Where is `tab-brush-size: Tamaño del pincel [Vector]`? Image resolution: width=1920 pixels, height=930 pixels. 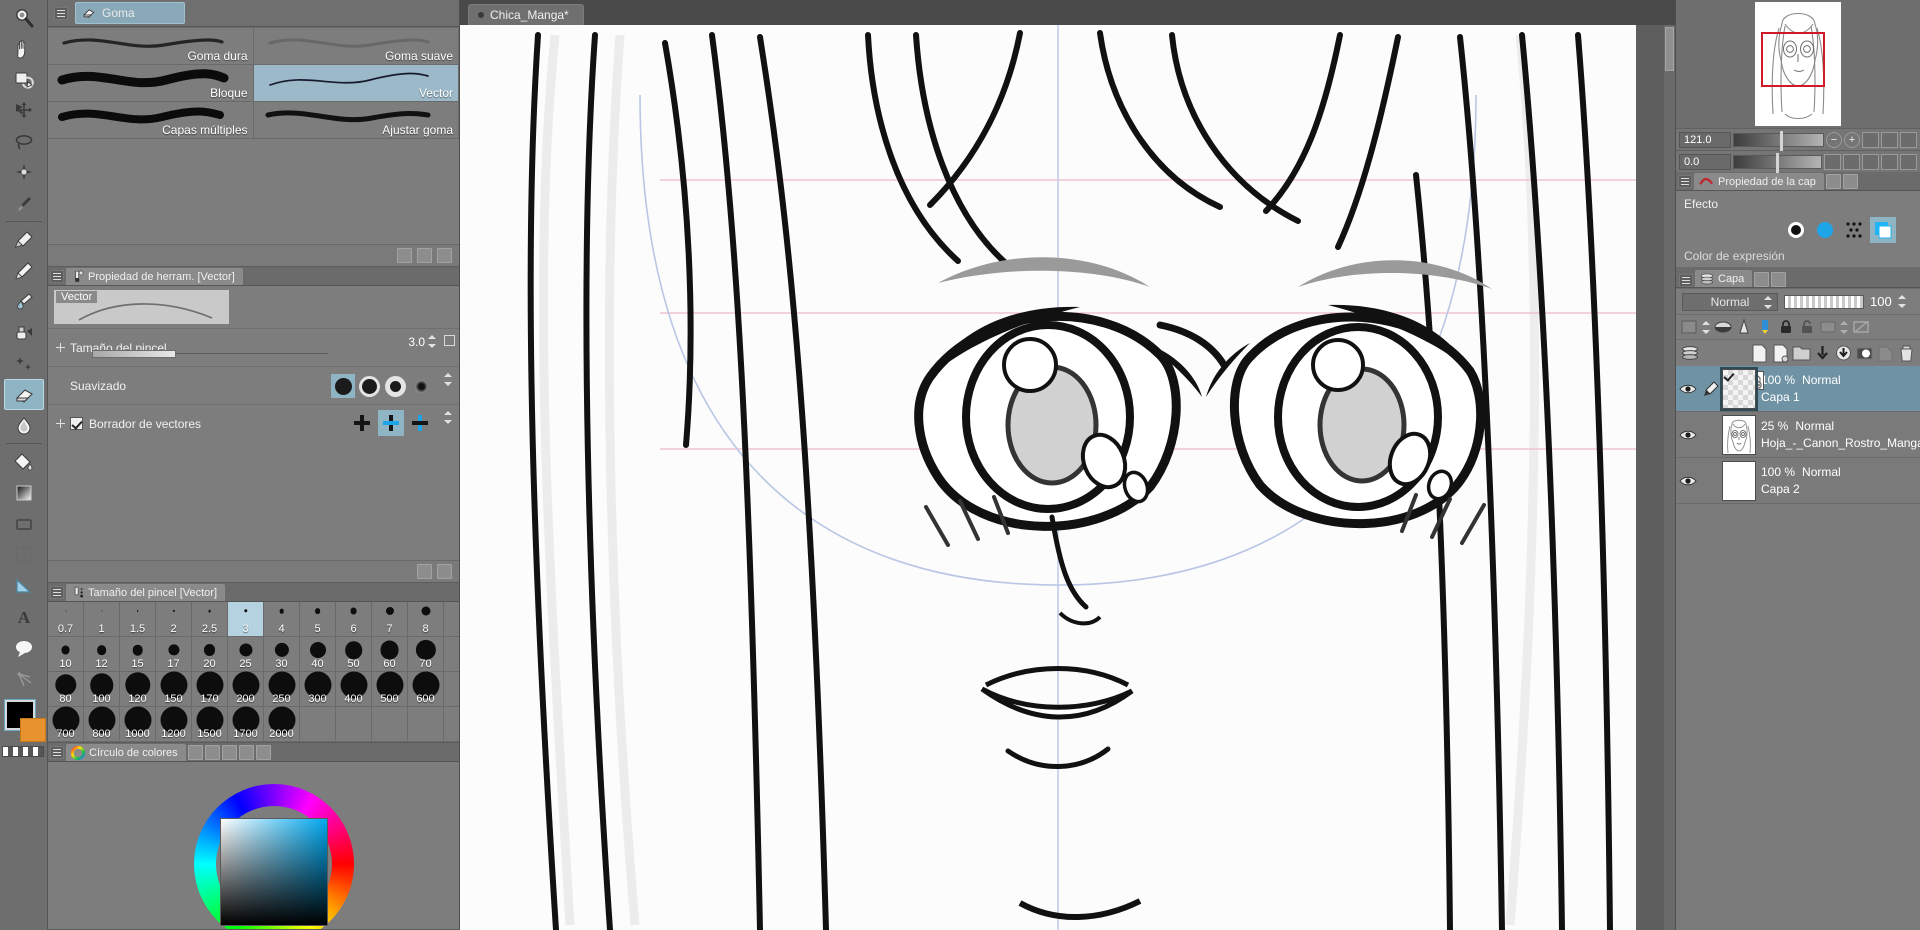 tab-brush-size: Tamaño del pincel [Vector] is located at coordinates (146, 592).